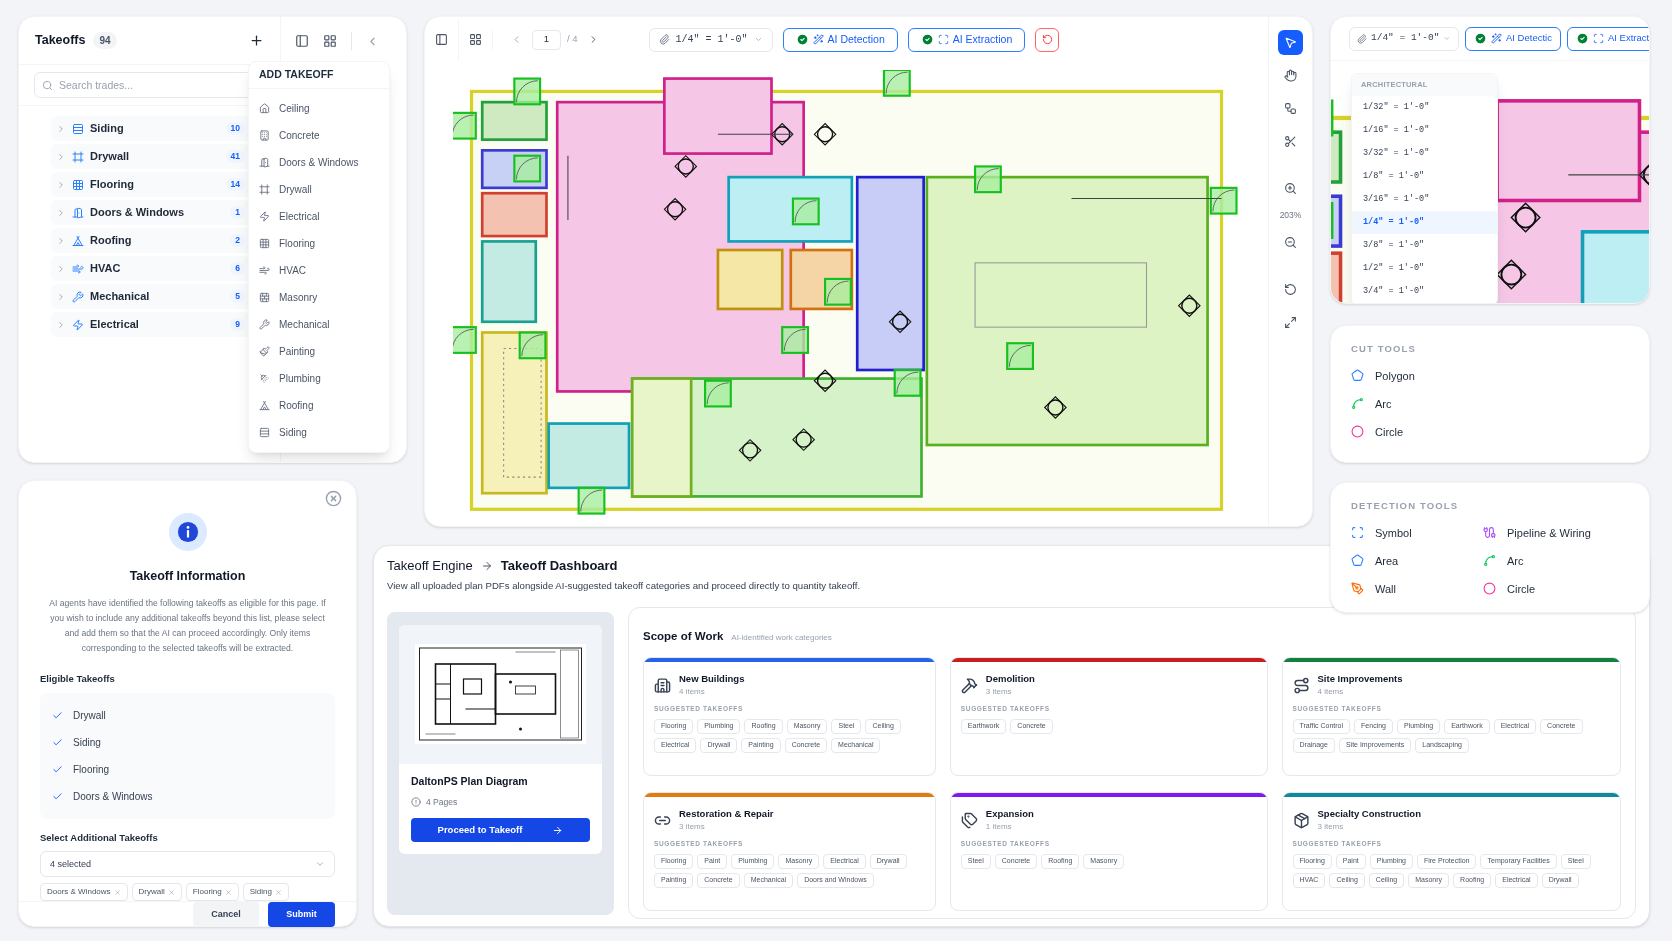 This screenshot has height=941, width=1672. I want to click on page-count: 4 Pages, so click(442, 802).